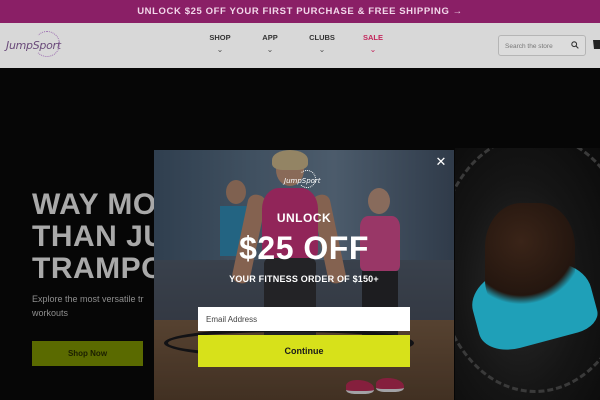 The width and height of the screenshot is (600, 400). Describe the element at coordinates (304, 351) in the screenshot. I see `continue-button: Continue` at that location.